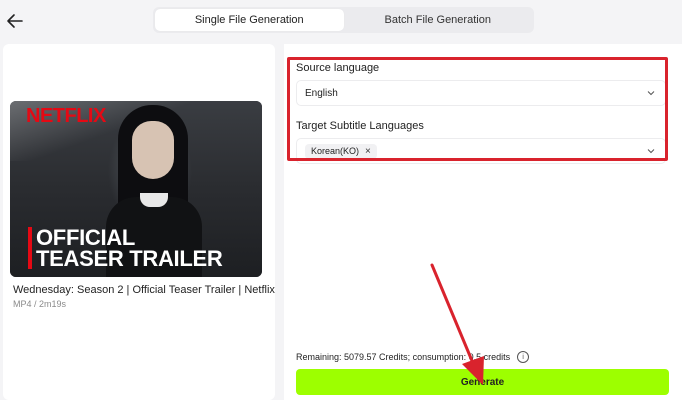  Describe the element at coordinates (438, 20) in the screenshot. I see `tab-batch-file-generation: Batch File Generation` at that location.